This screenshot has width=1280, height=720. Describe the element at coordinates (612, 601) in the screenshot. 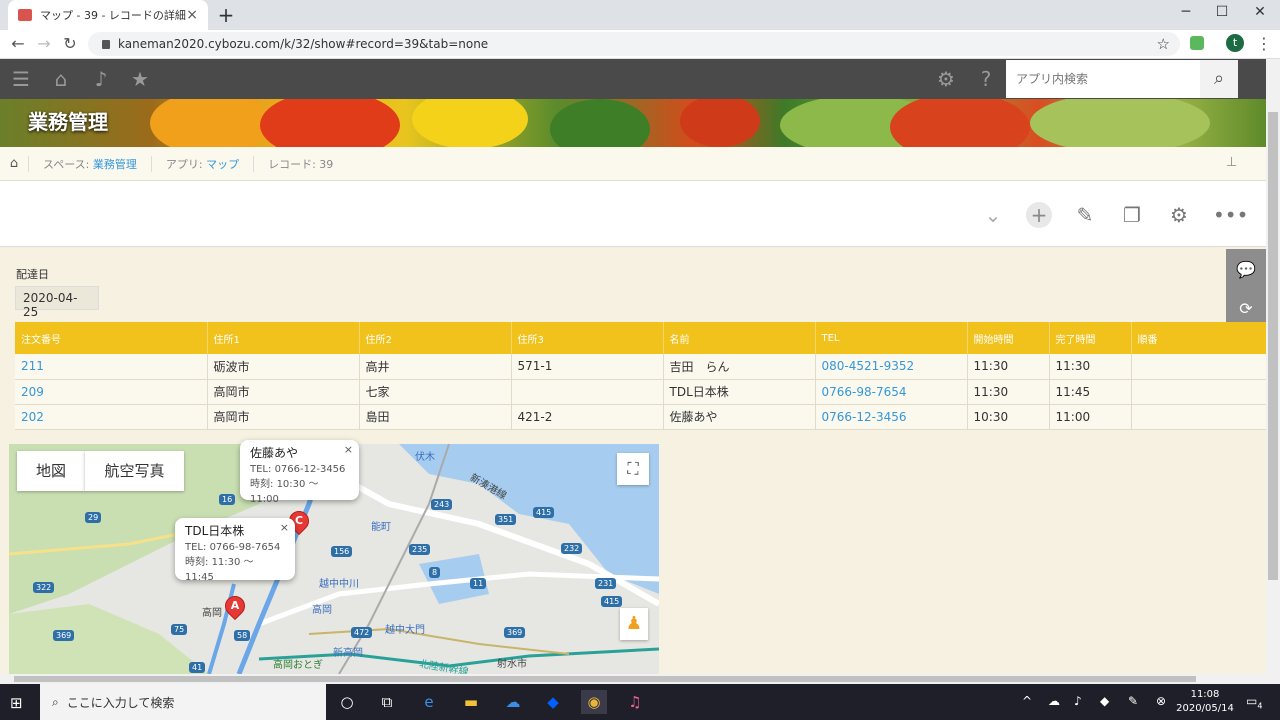

I see `route-number-shield: 415` at that location.